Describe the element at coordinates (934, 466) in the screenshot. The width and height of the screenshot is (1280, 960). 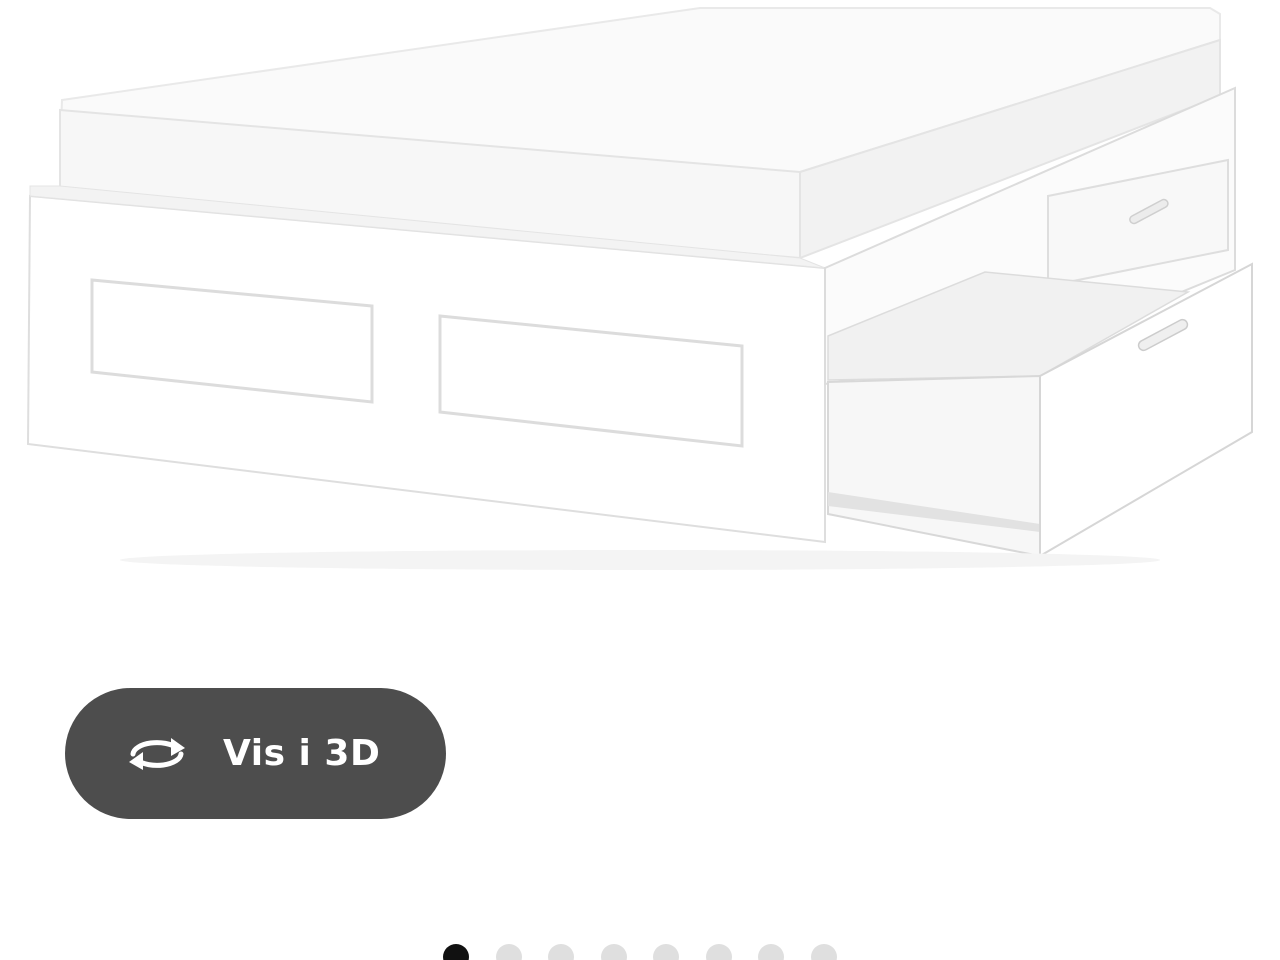
I see `drawer-side` at that location.